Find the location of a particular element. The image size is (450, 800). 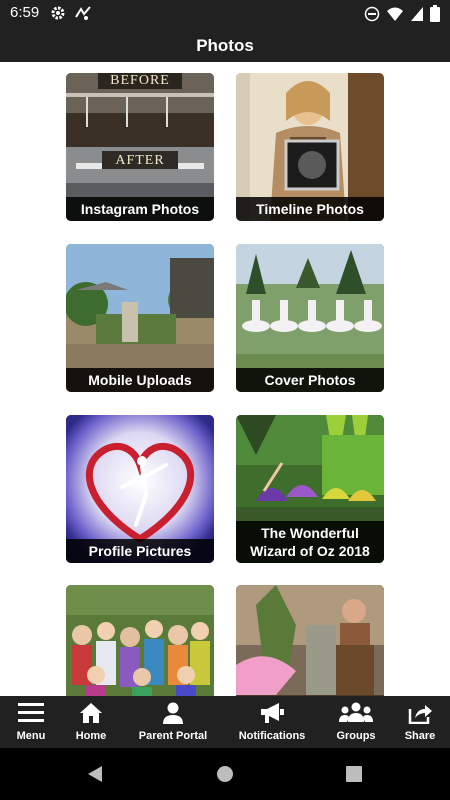

megaphone-icon is located at coordinates (272, 715).